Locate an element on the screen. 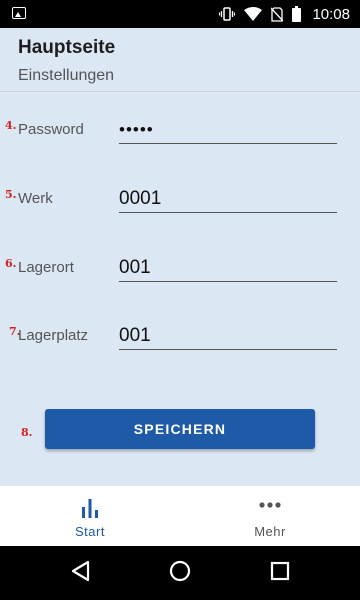 The height and width of the screenshot is (600, 360). nav-item-start: Start is located at coordinates (90, 516).